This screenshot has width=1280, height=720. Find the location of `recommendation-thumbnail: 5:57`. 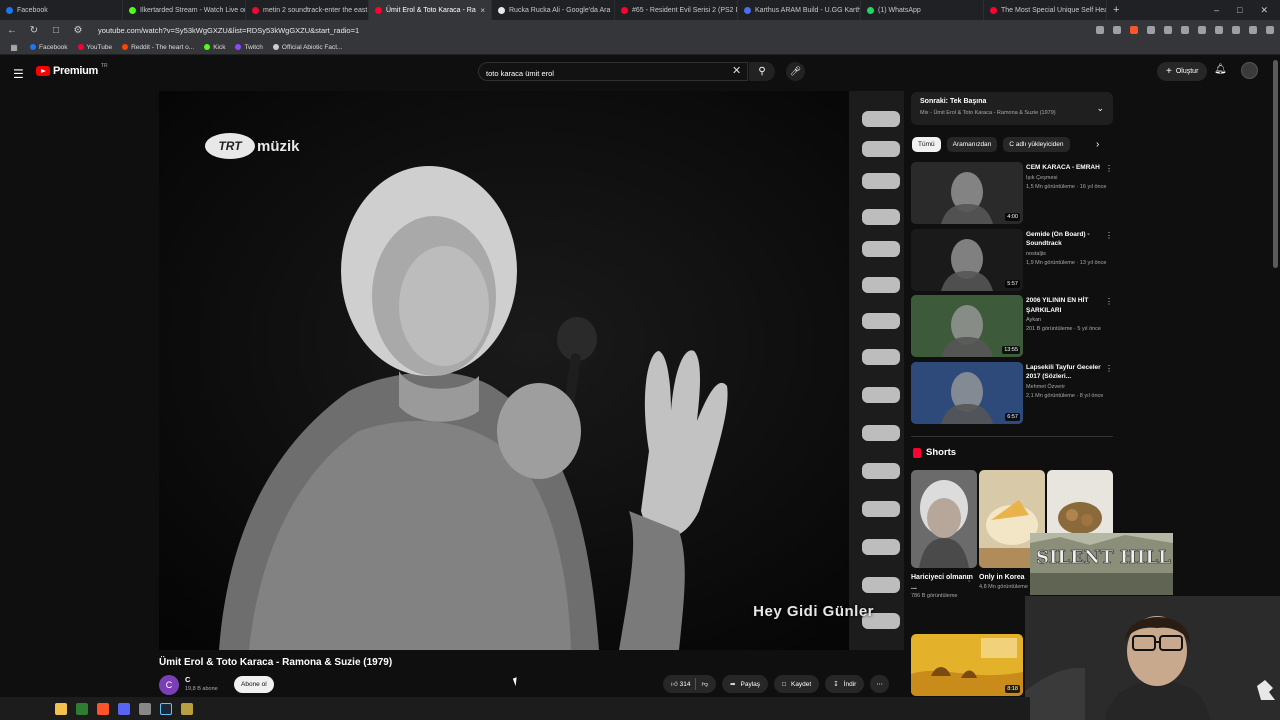

recommendation-thumbnail: 5:57 is located at coordinates (967, 259).